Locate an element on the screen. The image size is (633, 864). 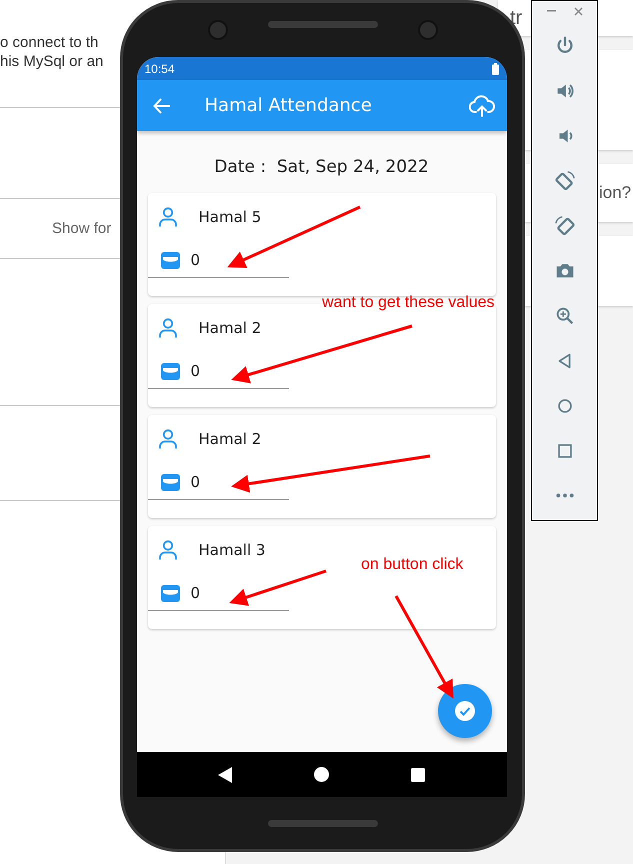
back-arrow-icon is located at coordinates (161, 105).